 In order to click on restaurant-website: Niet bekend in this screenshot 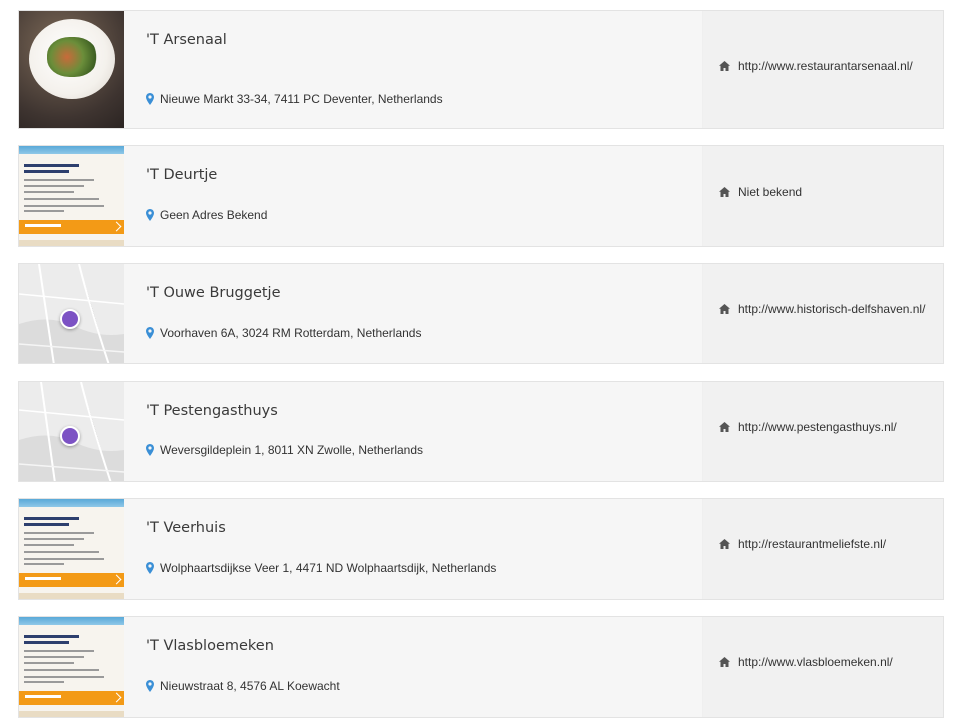, I will do `click(760, 192)`.